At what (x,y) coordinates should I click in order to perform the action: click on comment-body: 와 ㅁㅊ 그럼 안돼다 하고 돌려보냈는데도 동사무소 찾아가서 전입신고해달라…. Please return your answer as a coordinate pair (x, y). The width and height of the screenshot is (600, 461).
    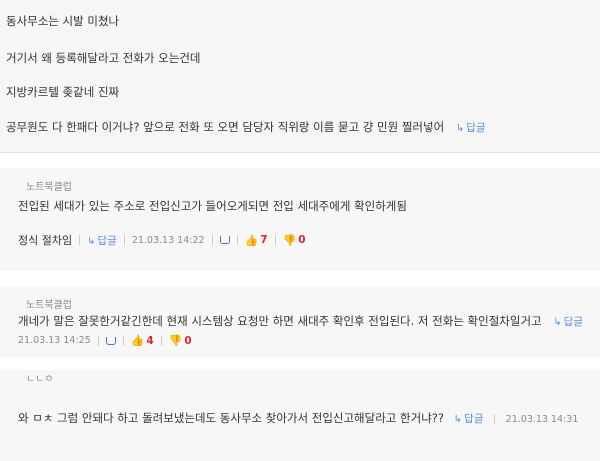
    Looking at the image, I should click on (298, 418).